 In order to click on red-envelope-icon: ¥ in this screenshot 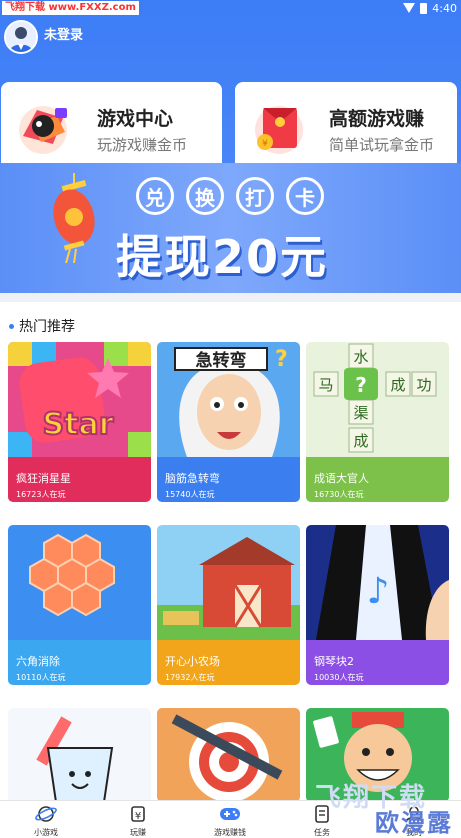, I will do `click(279, 130)`.